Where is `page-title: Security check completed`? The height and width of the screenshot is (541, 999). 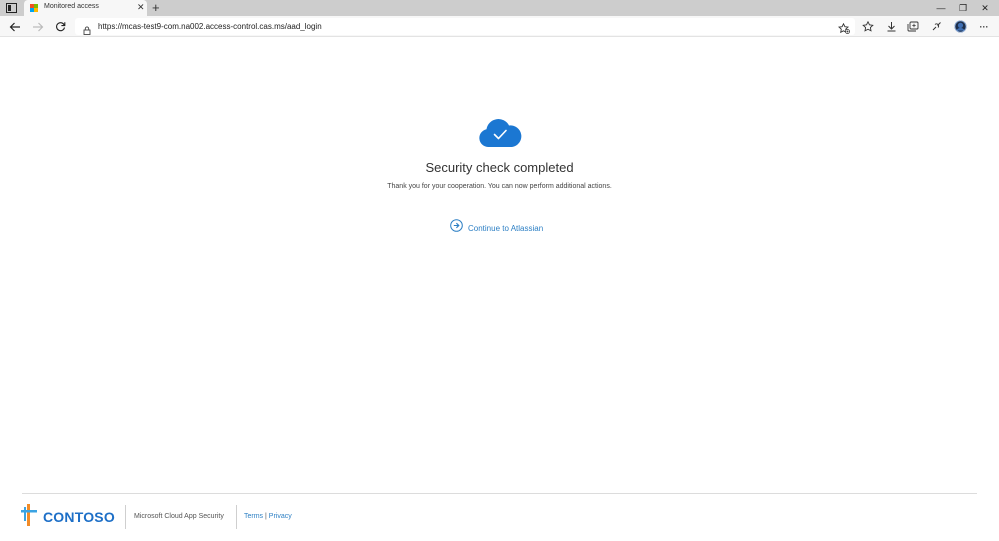
page-title: Security check completed is located at coordinates (499, 167).